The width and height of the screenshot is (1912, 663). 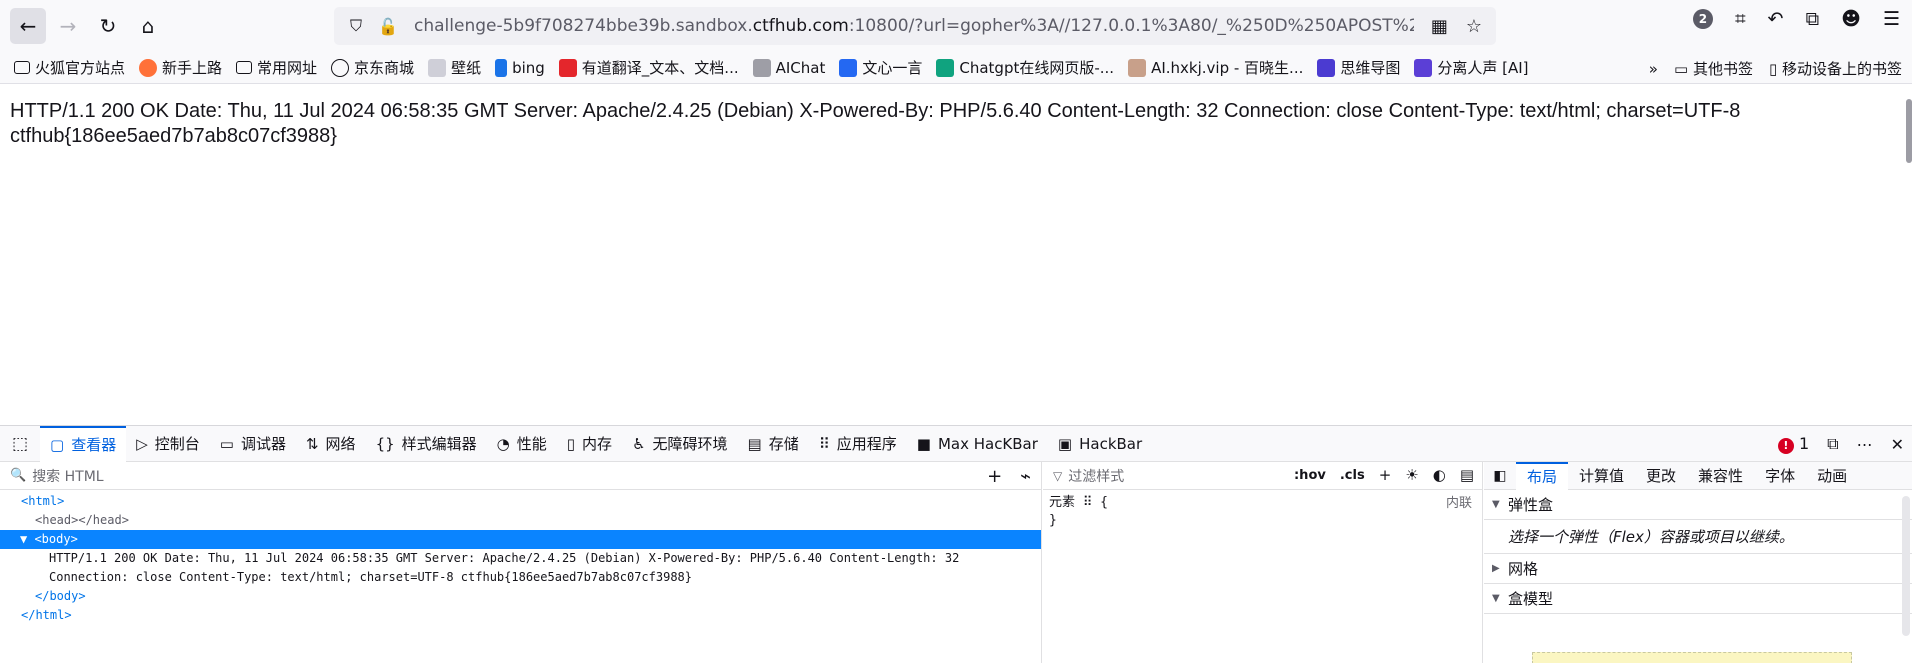 I want to click on error-icon: !, so click(x=1785, y=445).